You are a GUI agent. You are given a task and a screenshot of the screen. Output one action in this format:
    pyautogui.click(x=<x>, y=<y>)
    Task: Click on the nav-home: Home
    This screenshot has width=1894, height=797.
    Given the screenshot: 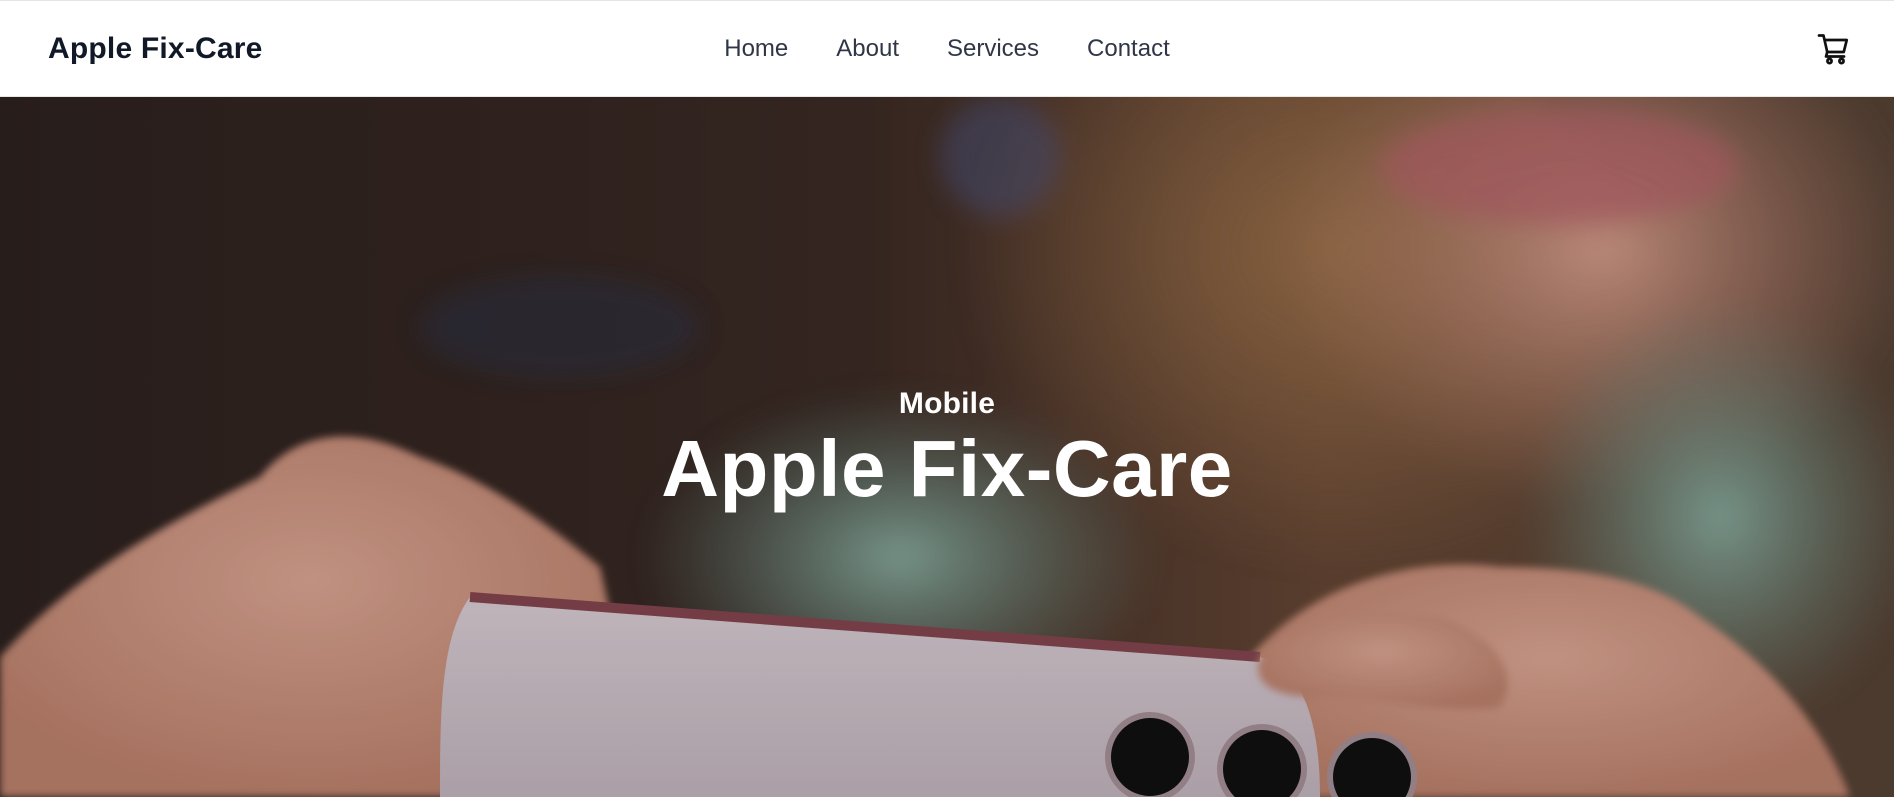 What is the action you would take?
    pyautogui.click(x=756, y=49)
    